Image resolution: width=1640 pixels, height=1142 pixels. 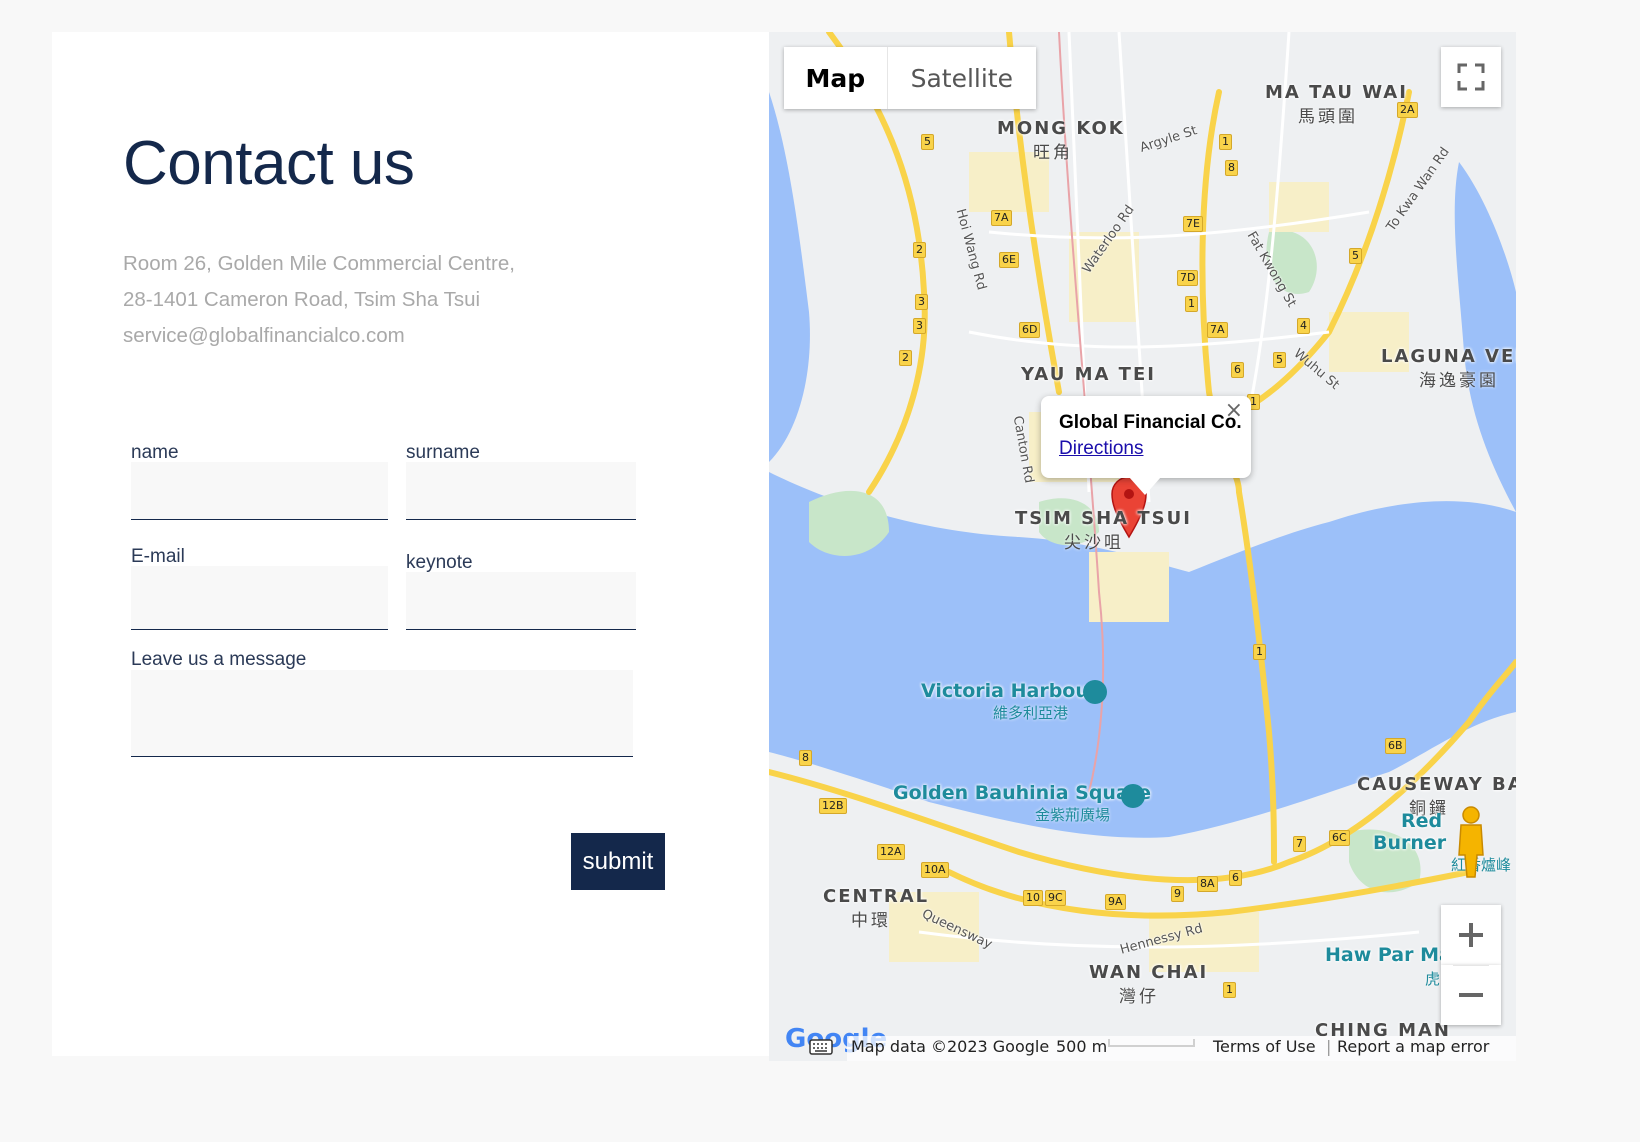 I want to click on map-type-control: Map Satellite, so click(x=910, y=78).